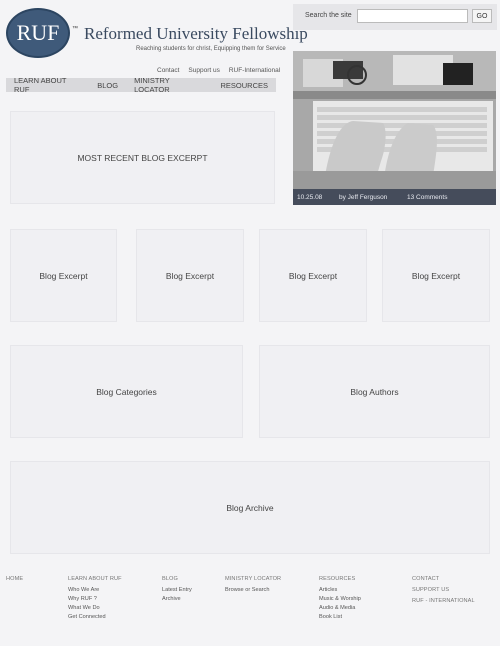  I want to click on categories-label: Blog Categories, so click(126, 391).